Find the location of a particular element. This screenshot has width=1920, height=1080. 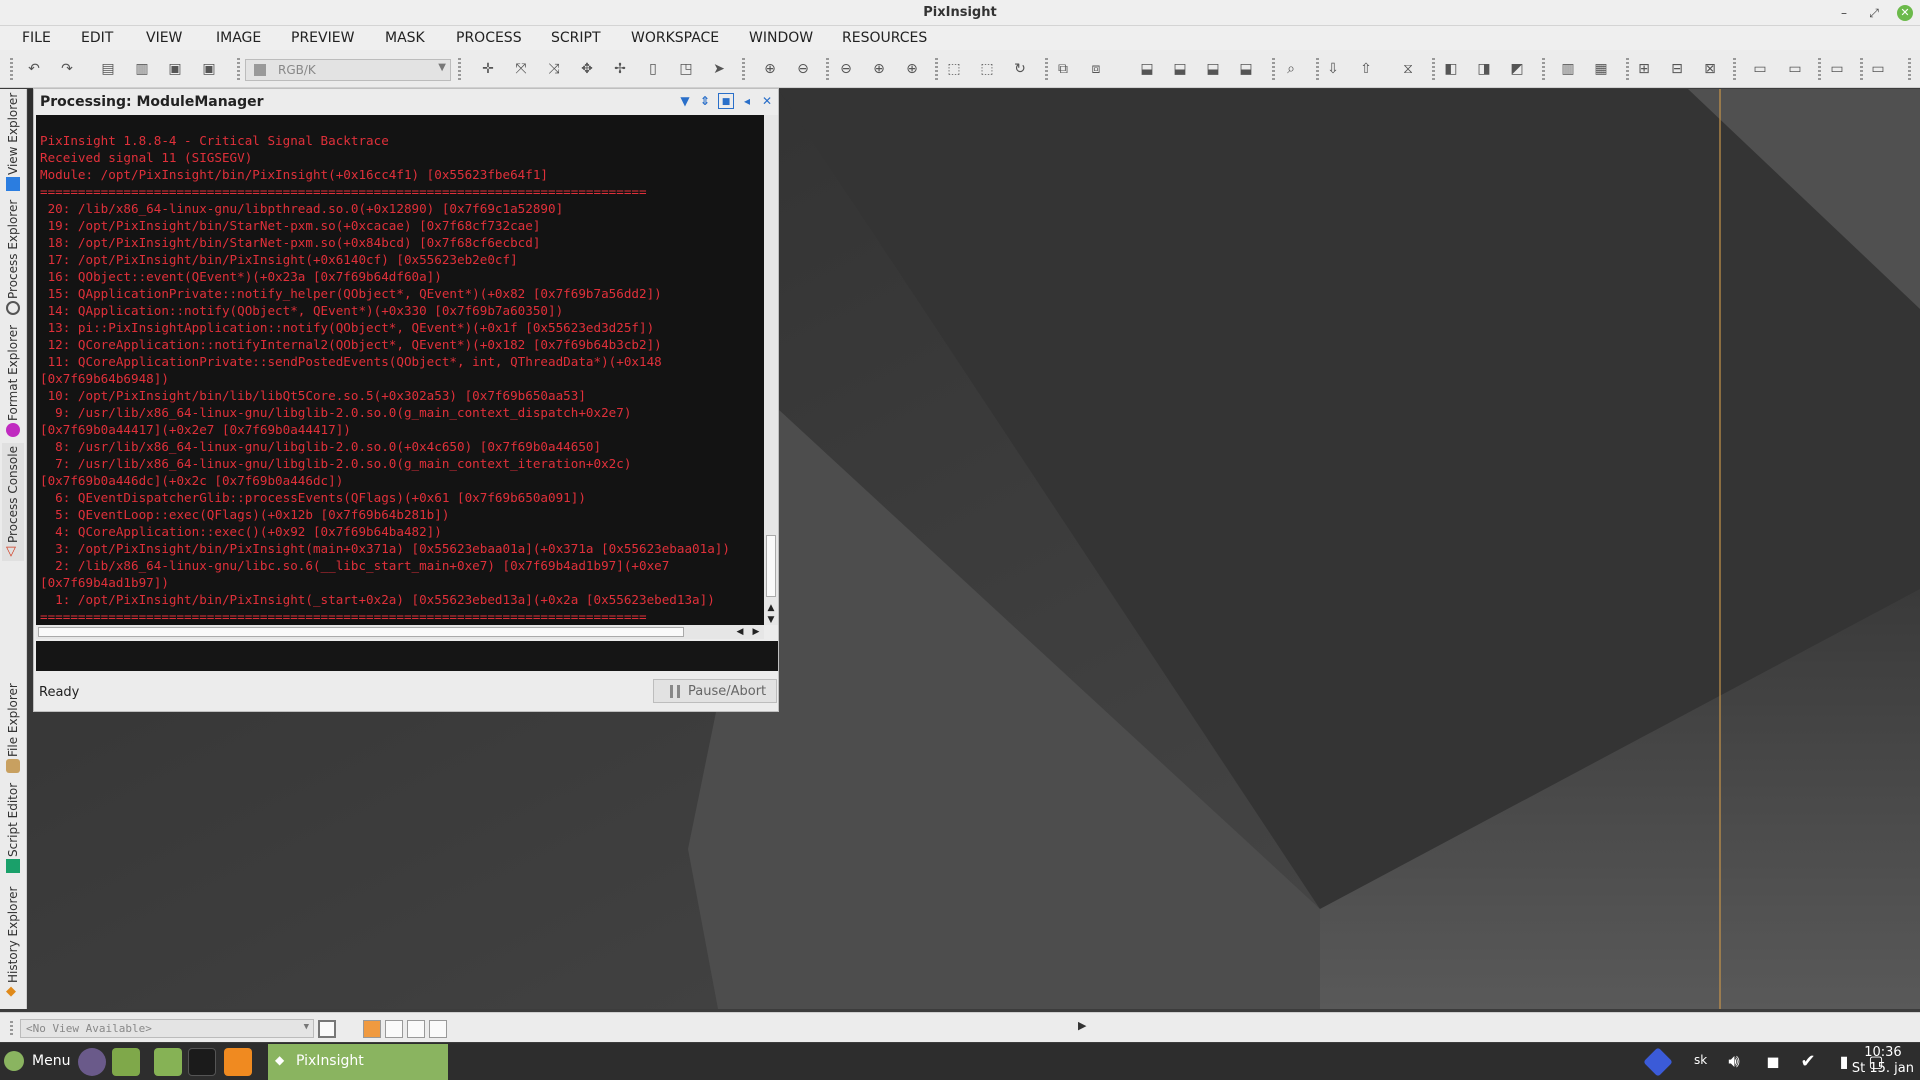

move-icon: ✢ is located at coordinates (620, 69).